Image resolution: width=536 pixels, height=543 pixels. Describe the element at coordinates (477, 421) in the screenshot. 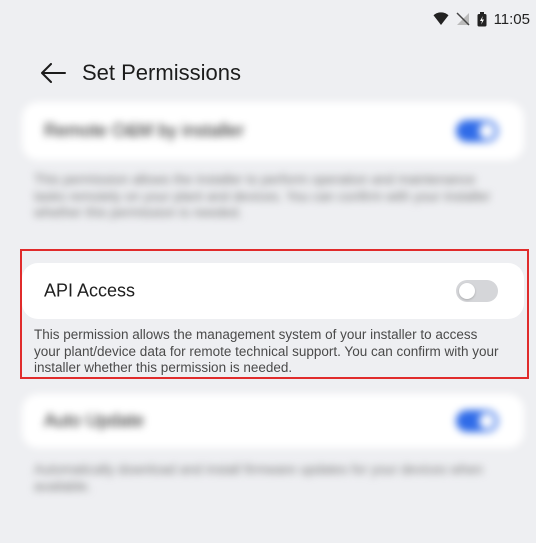

I see `auto-update-toggle` at that location.